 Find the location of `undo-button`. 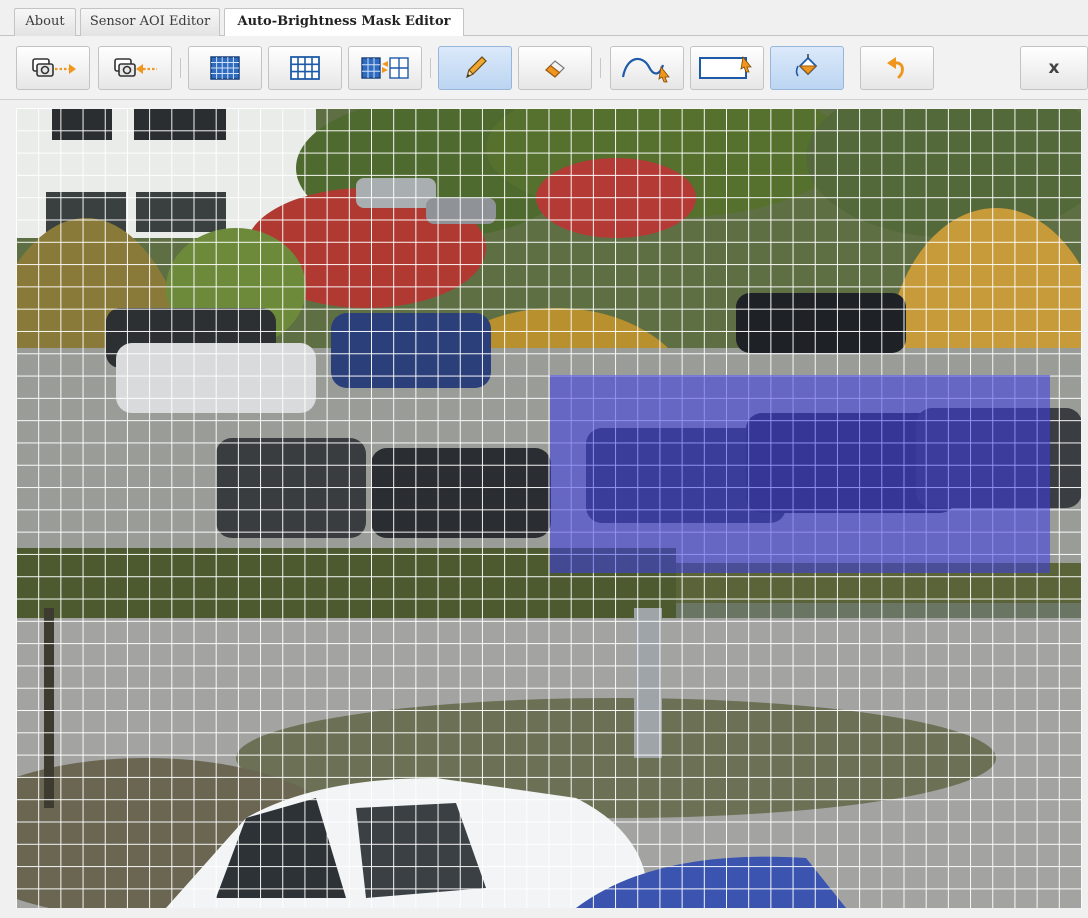

undo-button is located at coordinates (897, 68).